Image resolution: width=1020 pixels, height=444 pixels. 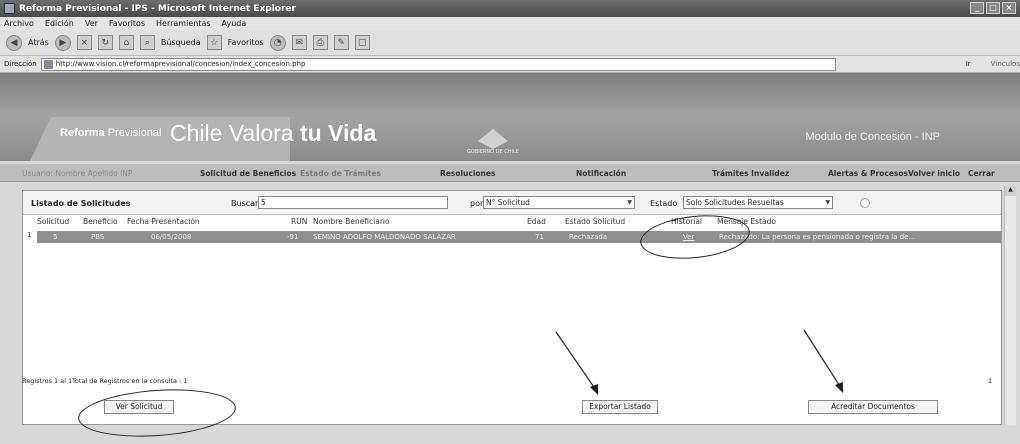 I want to click on annotation-arrowhead-export, so click(x=594, y=389).